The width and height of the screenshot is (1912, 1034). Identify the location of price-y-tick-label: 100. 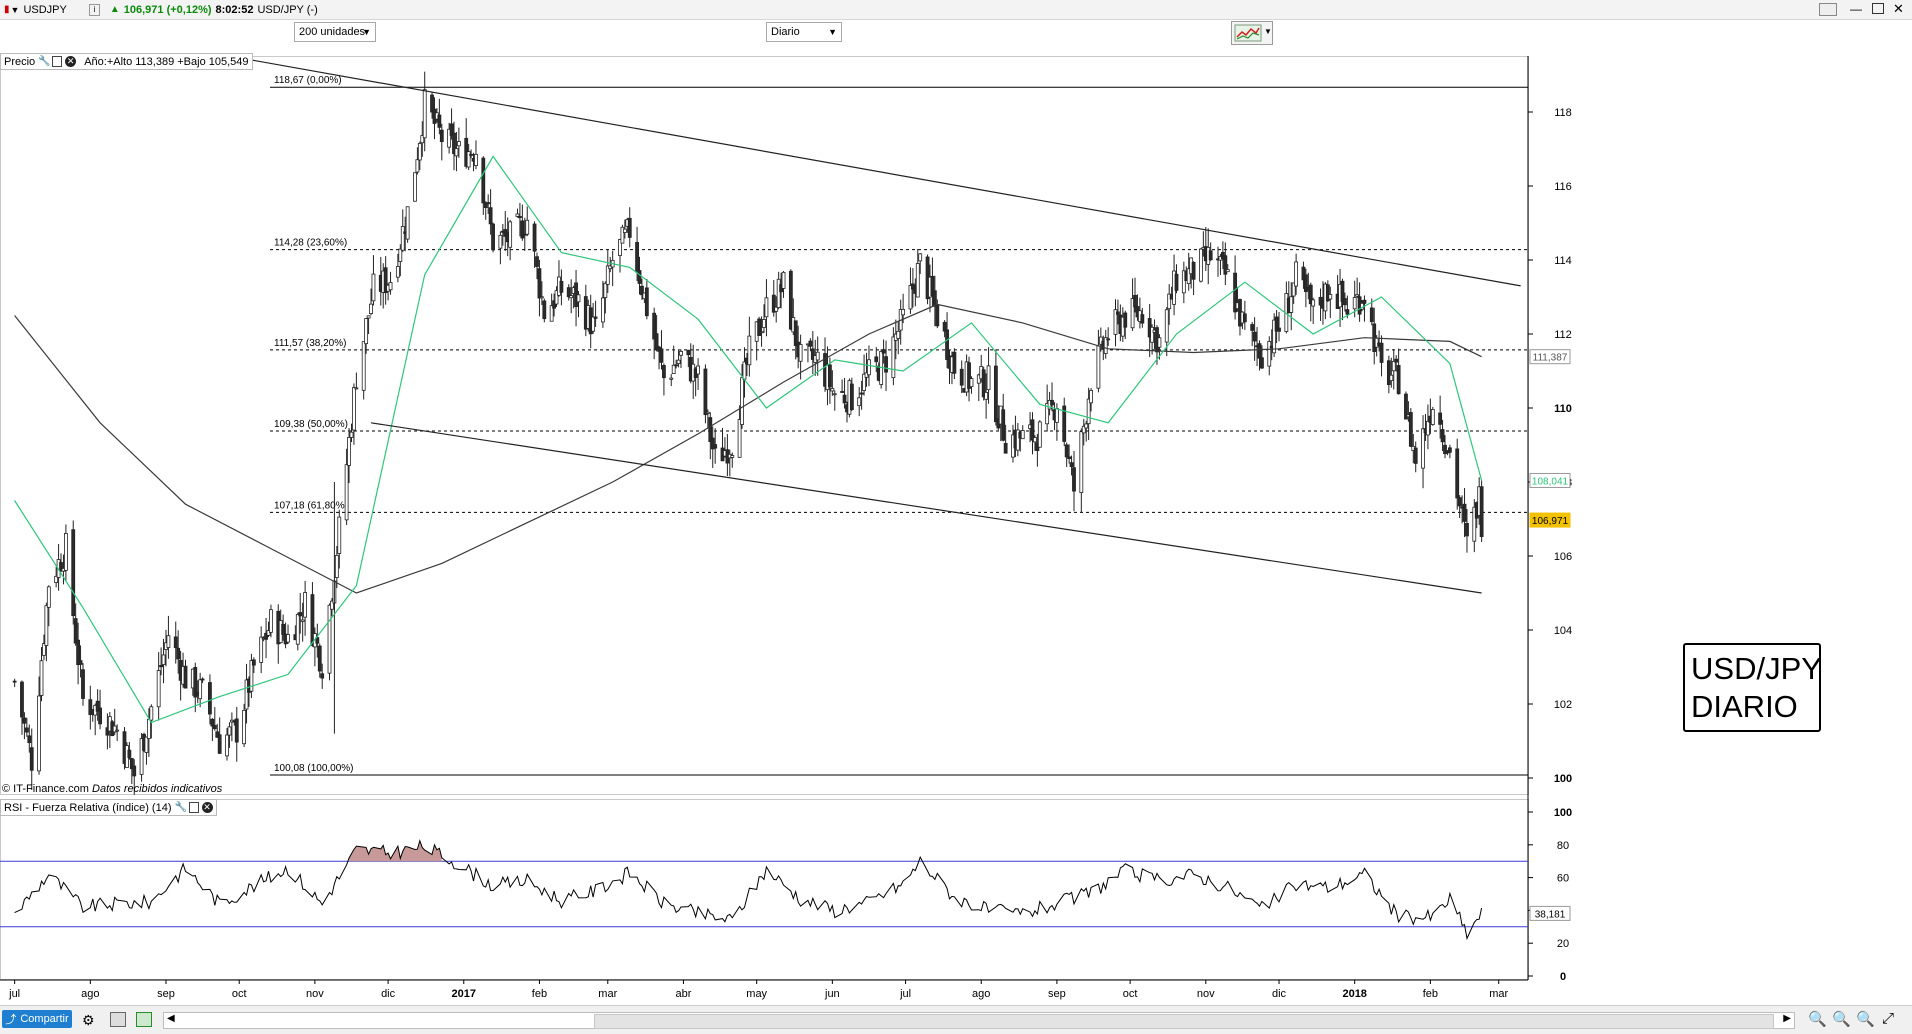
(1563, 779).